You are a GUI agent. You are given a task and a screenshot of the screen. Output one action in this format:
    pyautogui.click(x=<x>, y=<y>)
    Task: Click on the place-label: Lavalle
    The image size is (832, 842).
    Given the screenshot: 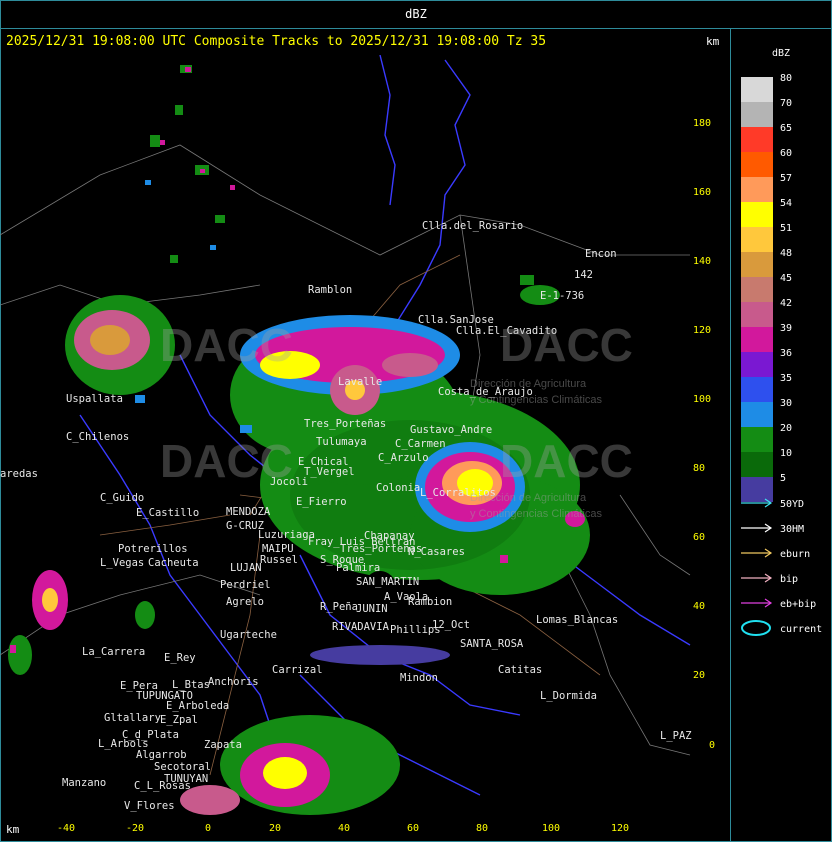 What is the action you would take?
    pyautogui.click(x=360, y=382)
    